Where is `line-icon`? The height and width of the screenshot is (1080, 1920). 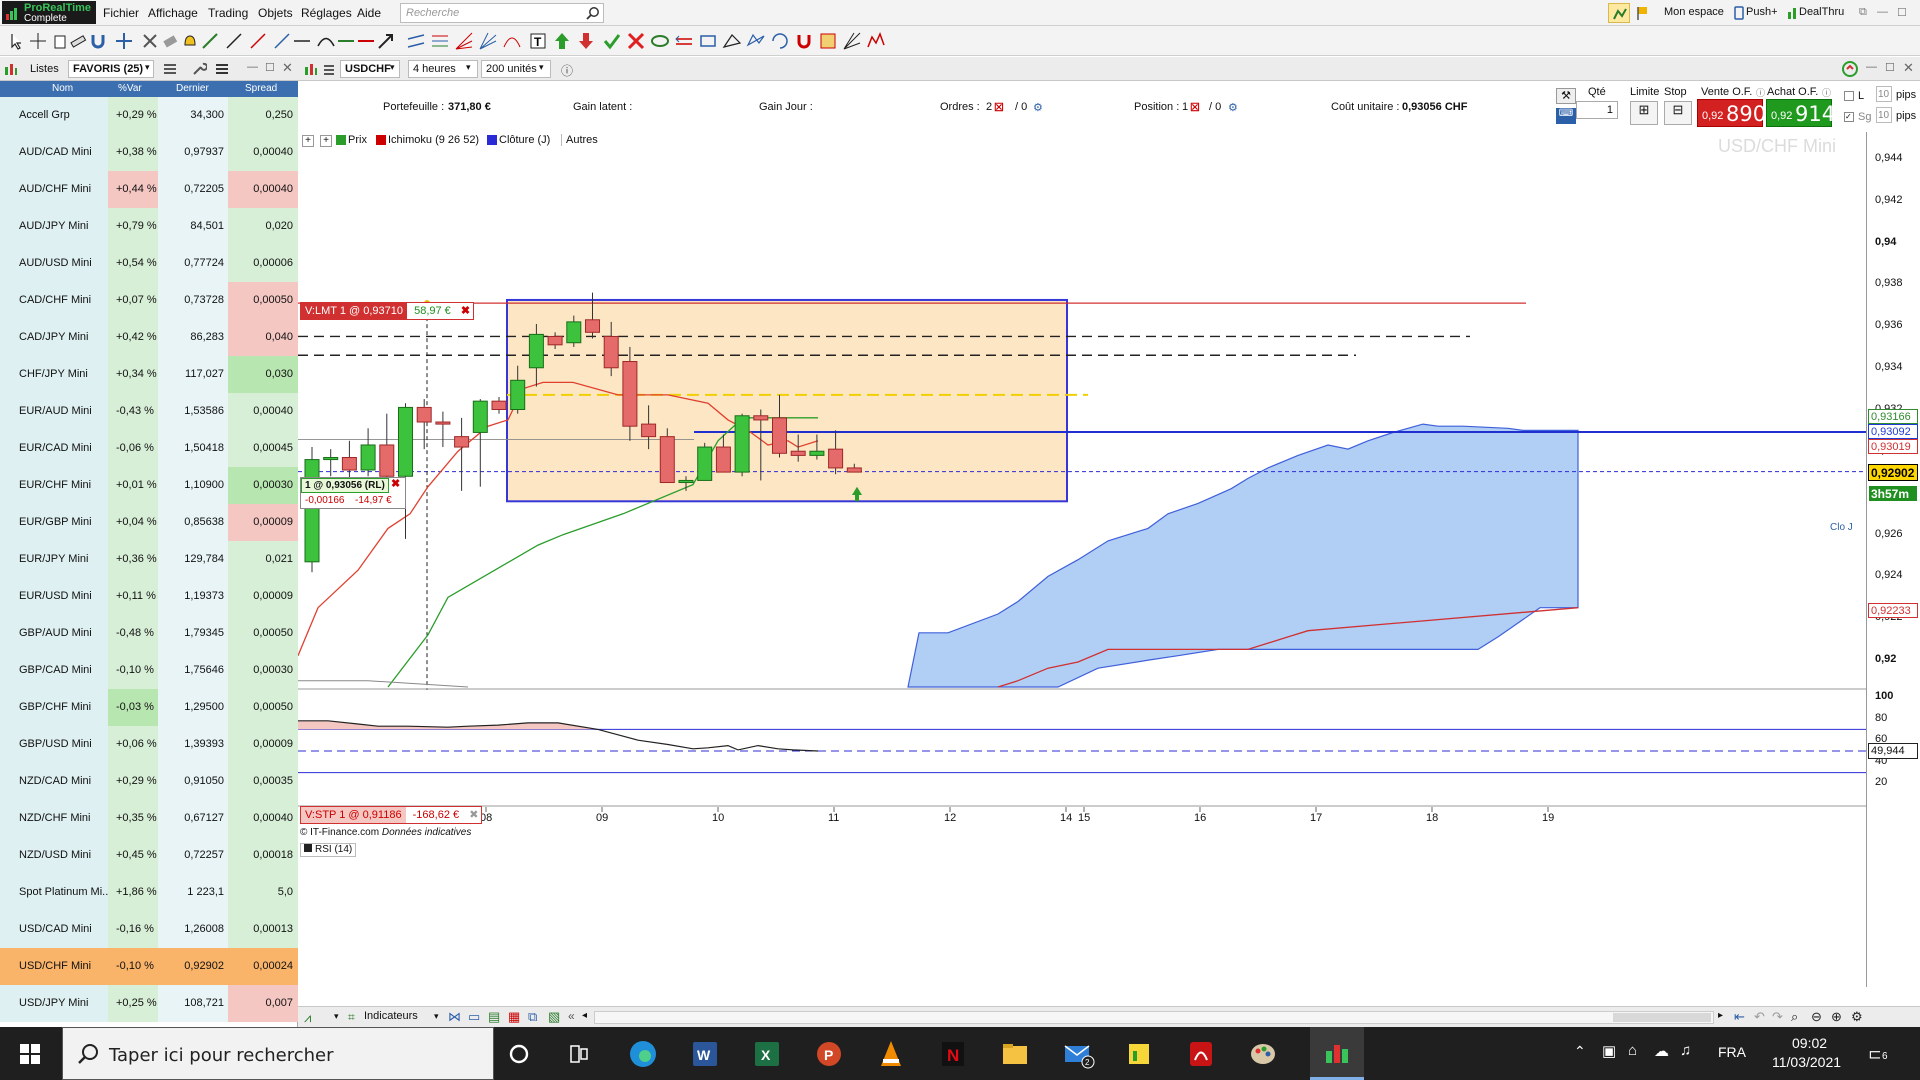 line-icon is located at coordinates (258, 41).